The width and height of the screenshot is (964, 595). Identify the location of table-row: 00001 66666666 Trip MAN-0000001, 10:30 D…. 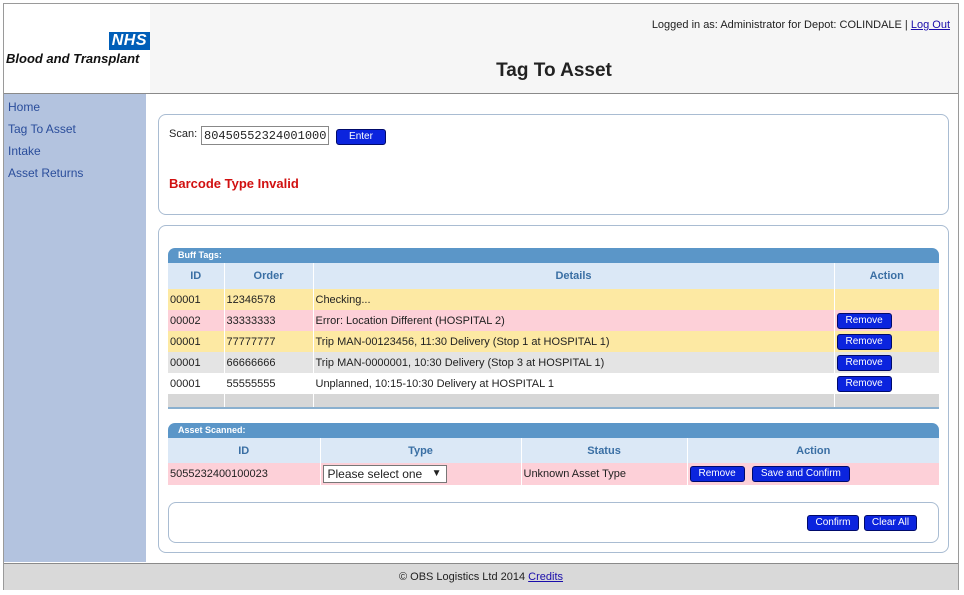
(553, 362).